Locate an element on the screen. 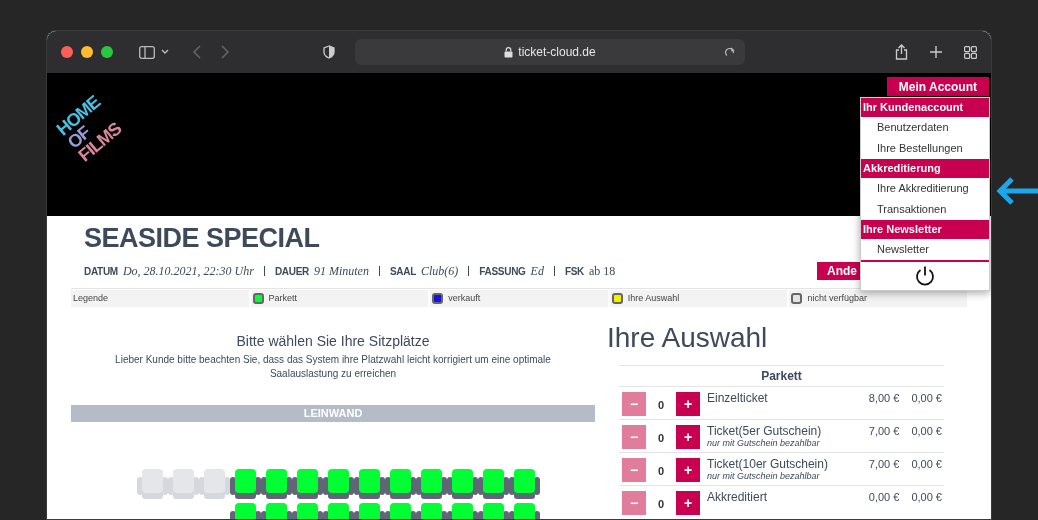  category-heading: Parkett is located at coordinates (781, 375).